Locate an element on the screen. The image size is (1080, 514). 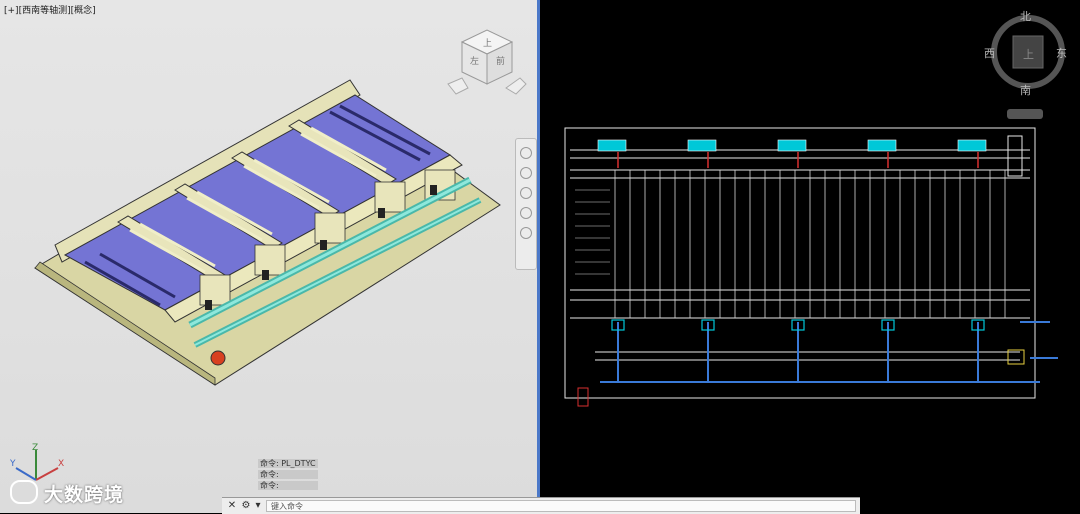
compass-west: 西 is located at coordinates (989, 53).